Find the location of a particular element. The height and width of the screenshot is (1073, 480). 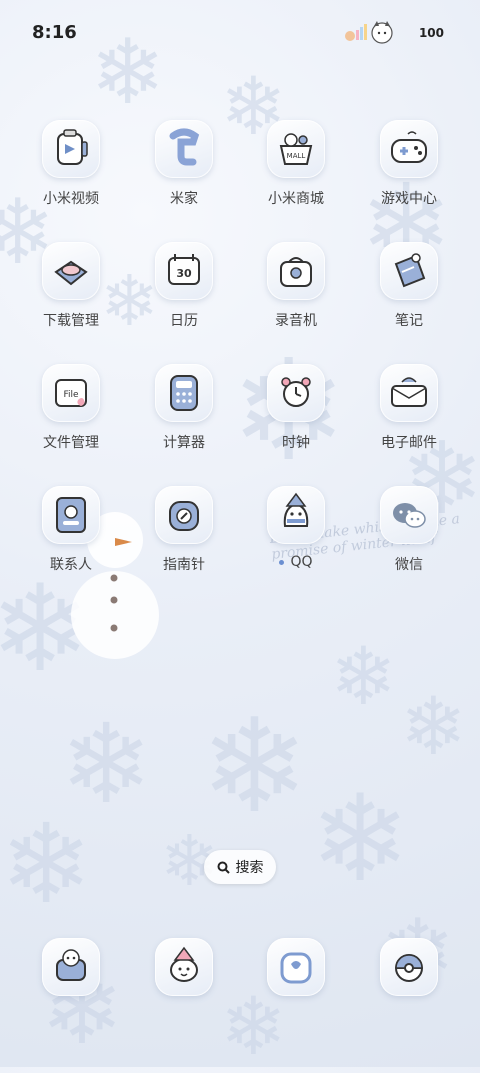

app-email: 电子邮件 is located at coordinates (409, 409).